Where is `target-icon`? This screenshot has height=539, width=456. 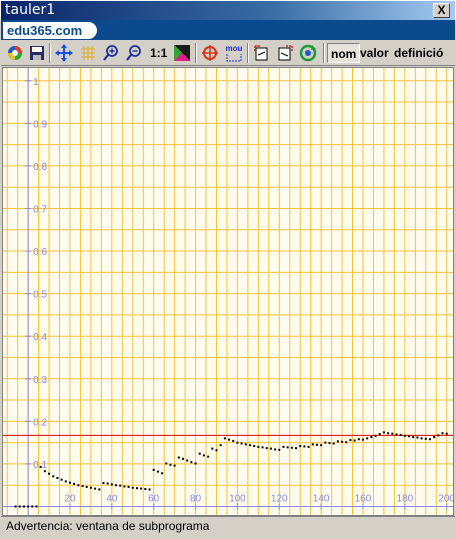
target-icon is located at coordinates (210, 53).